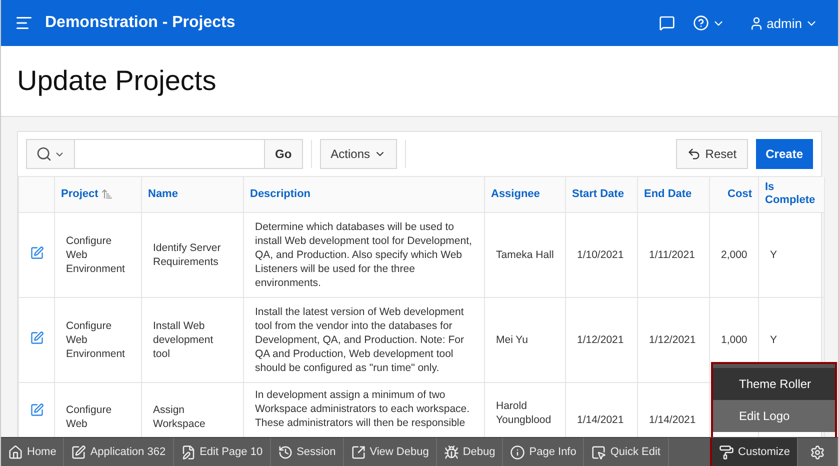 This screenshot has height=466, width=839. I want to click on clock-icon, so click(285, 452).